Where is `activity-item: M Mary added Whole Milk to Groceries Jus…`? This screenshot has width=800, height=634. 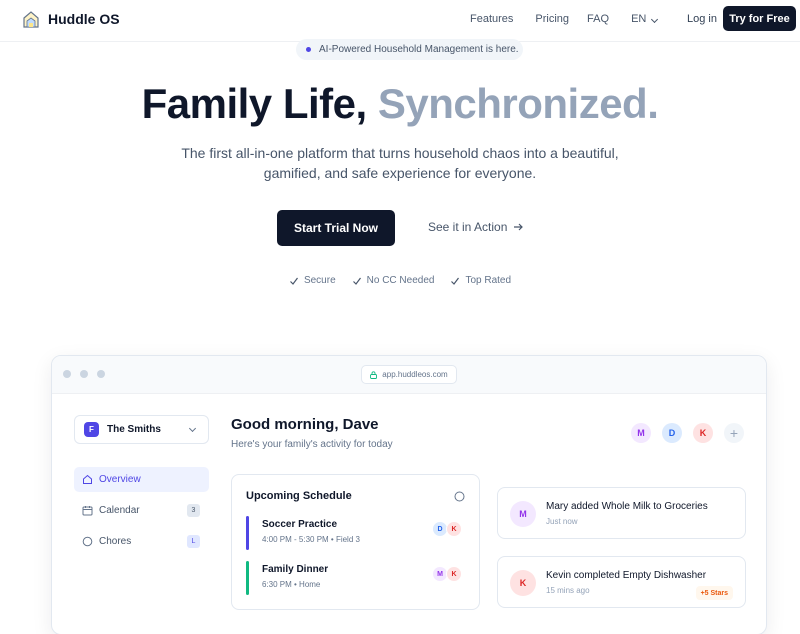
activity-item: M Mary added Whole Milk to Groceries Jus… is located at coordinates (621, 513).